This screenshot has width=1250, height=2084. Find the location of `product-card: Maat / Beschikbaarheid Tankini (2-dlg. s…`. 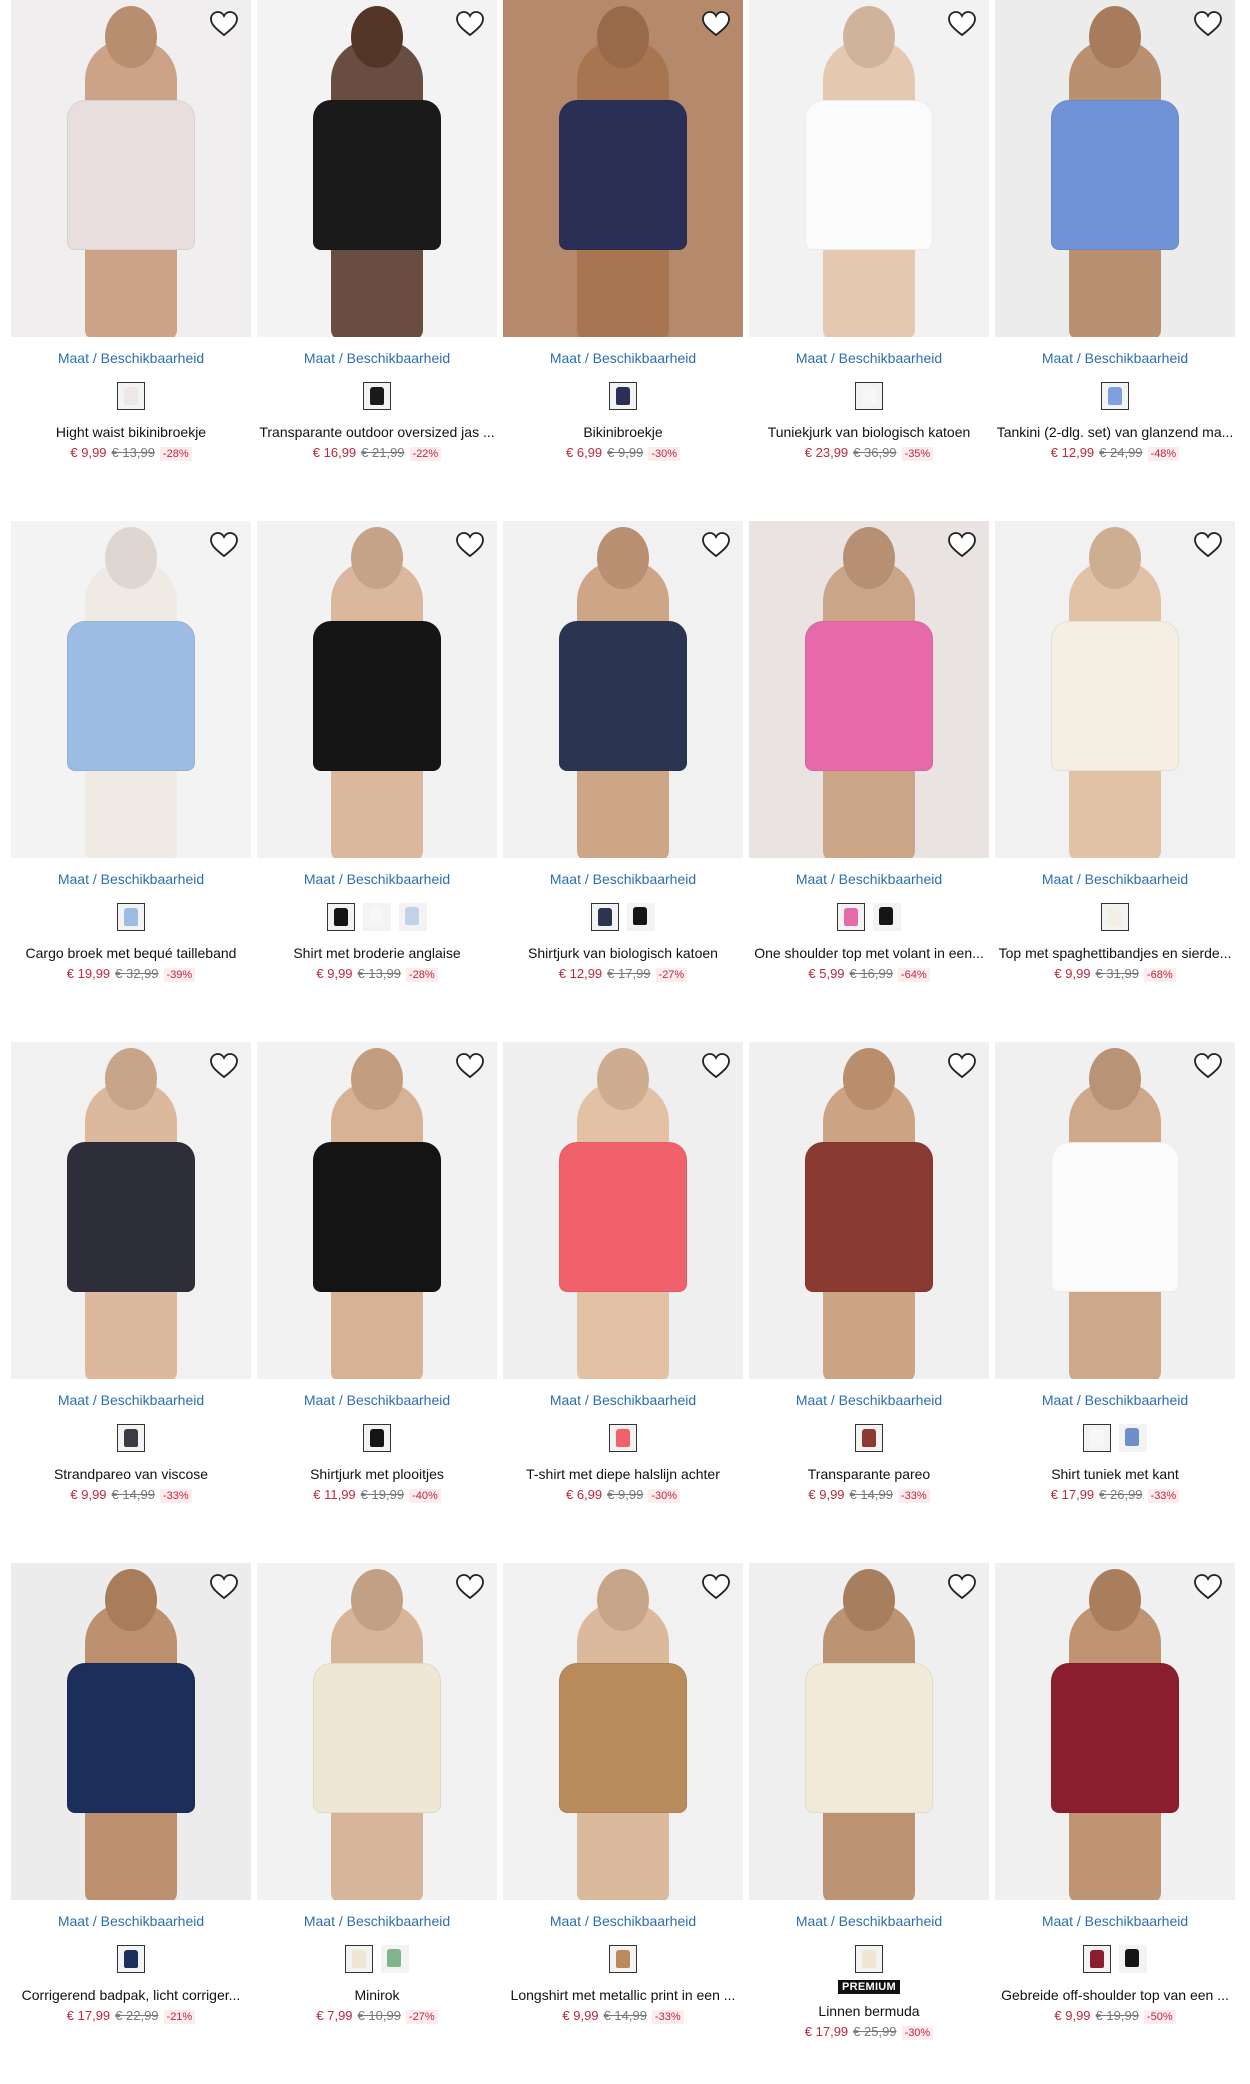

product-card: Maat / Beschikbaarheid Tankini (2-dlg. s… is located at coordinates (1115, 260).